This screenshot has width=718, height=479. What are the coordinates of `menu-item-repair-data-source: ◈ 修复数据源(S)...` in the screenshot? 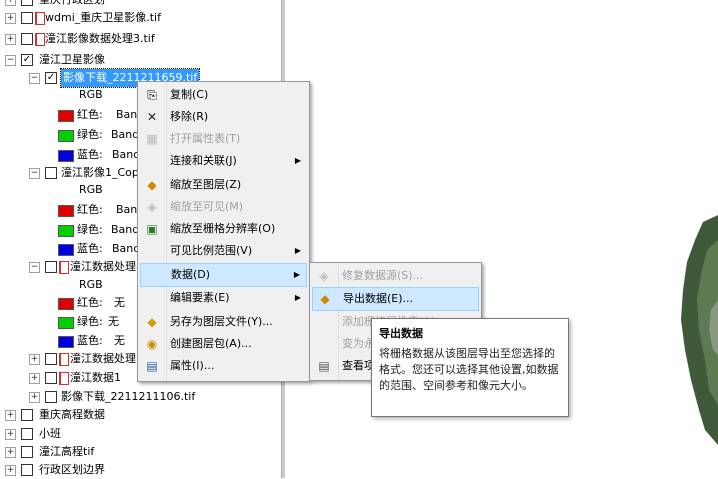 It's located at (395, 276).